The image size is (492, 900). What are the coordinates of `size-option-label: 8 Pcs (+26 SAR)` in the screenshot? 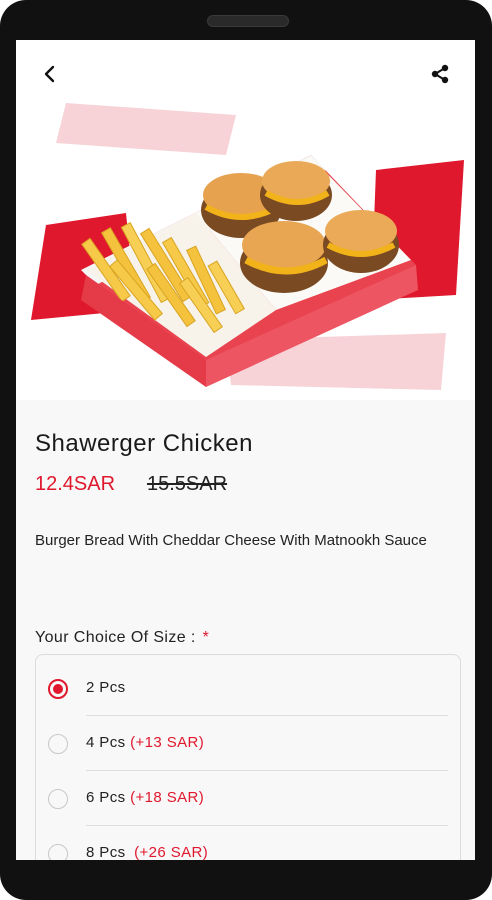 It's located at (147, 852).